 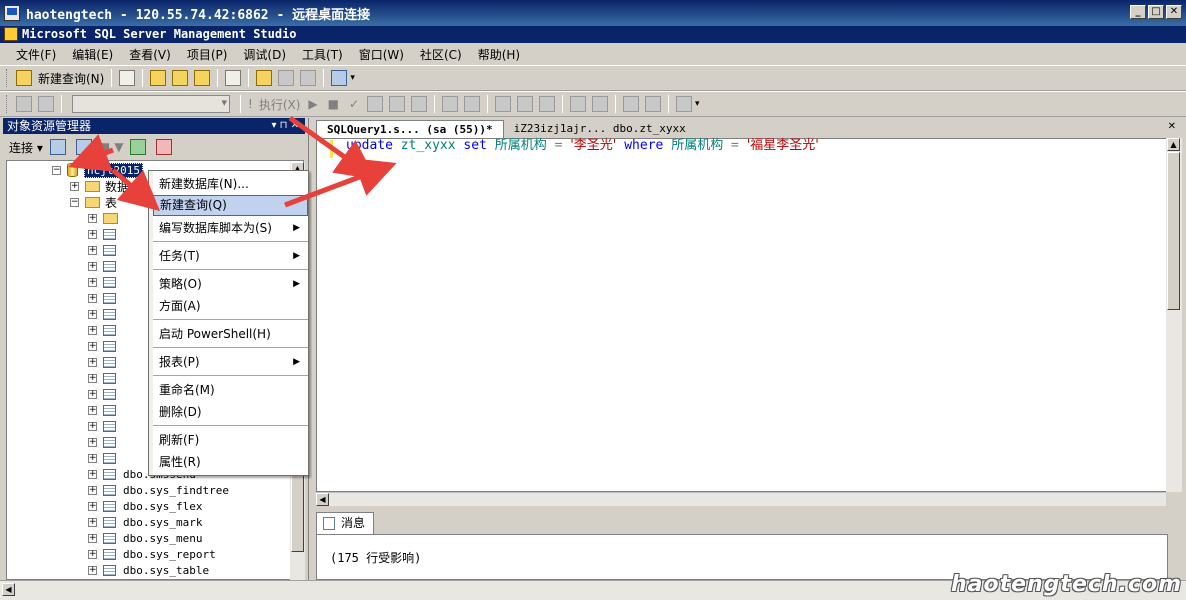 I want to click on scroll-up-button: ▲, so click(x=1173, y=144).